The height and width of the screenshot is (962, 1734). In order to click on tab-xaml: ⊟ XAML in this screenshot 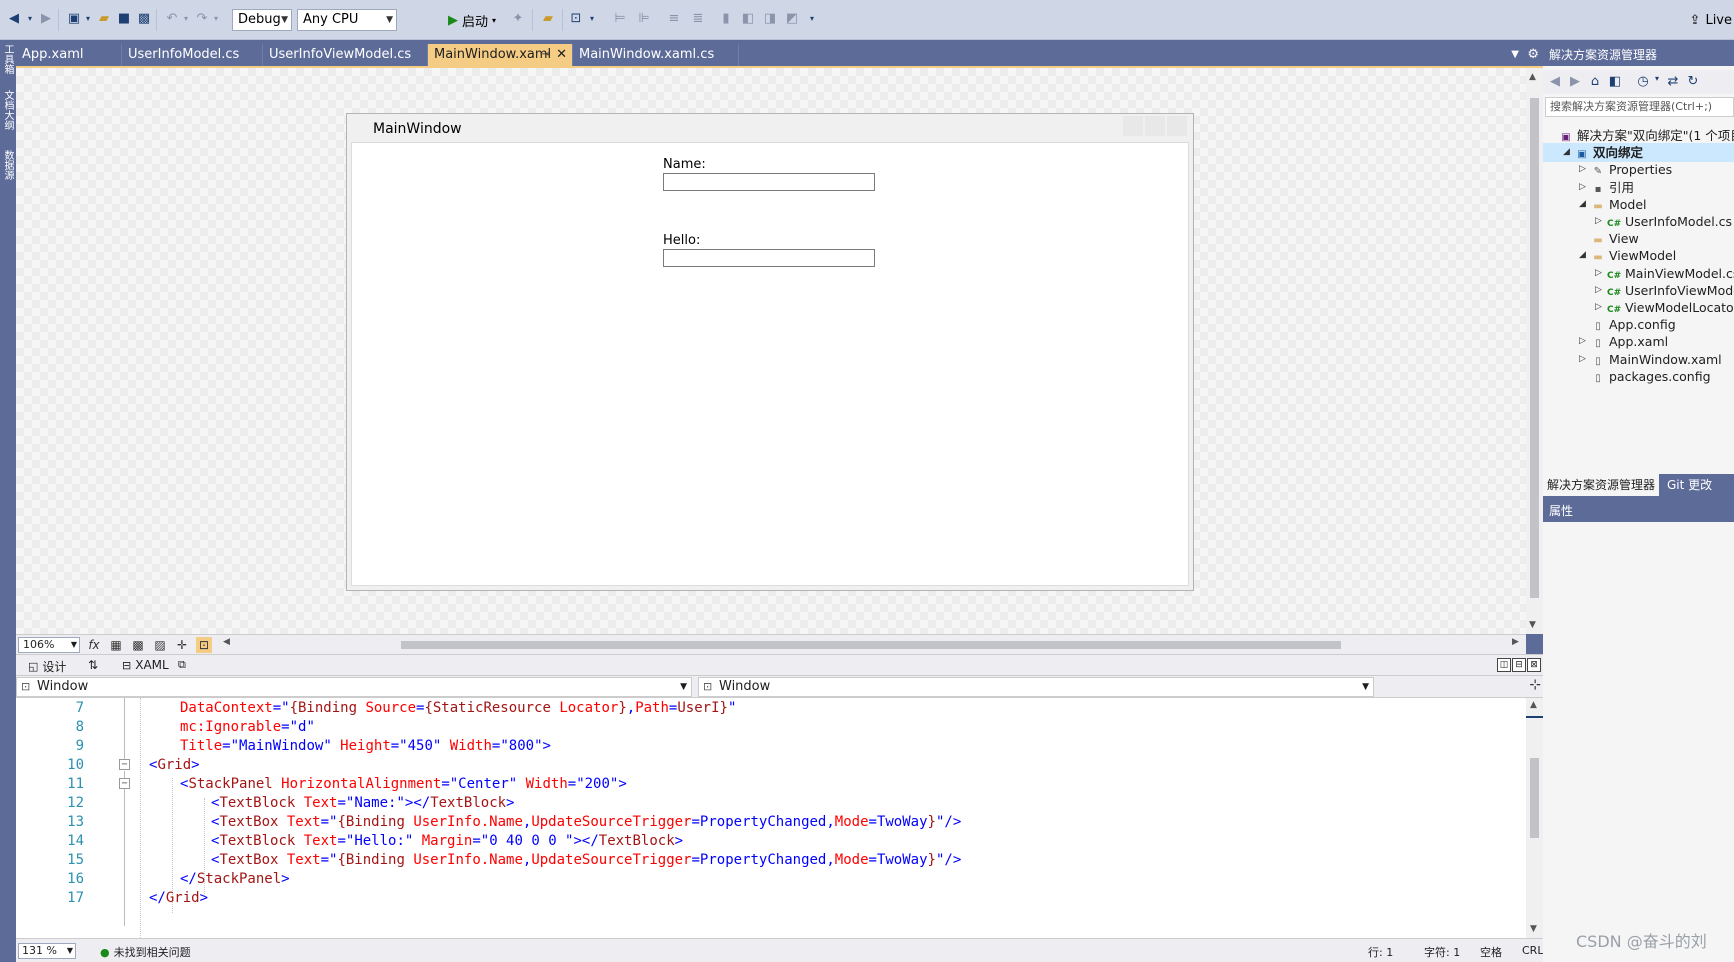, I will do `click(145, 665)`.